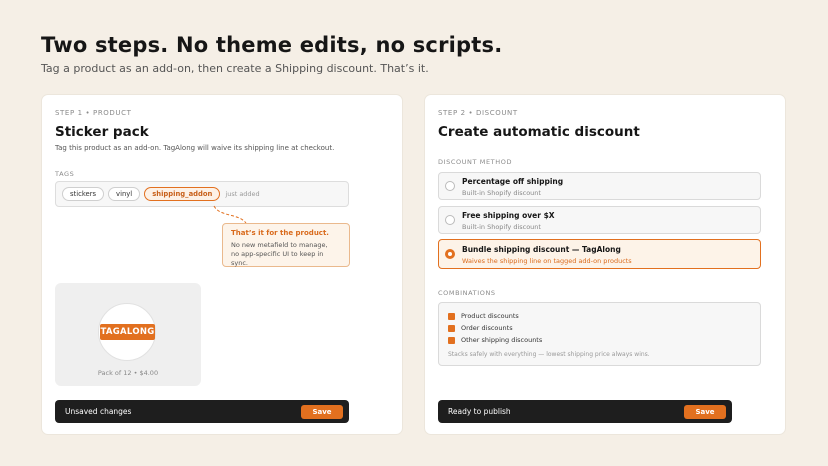 The height and width of the screenshot is (466, 828). I want to click on discount-title: Create automatic discount, so click(539, 132).